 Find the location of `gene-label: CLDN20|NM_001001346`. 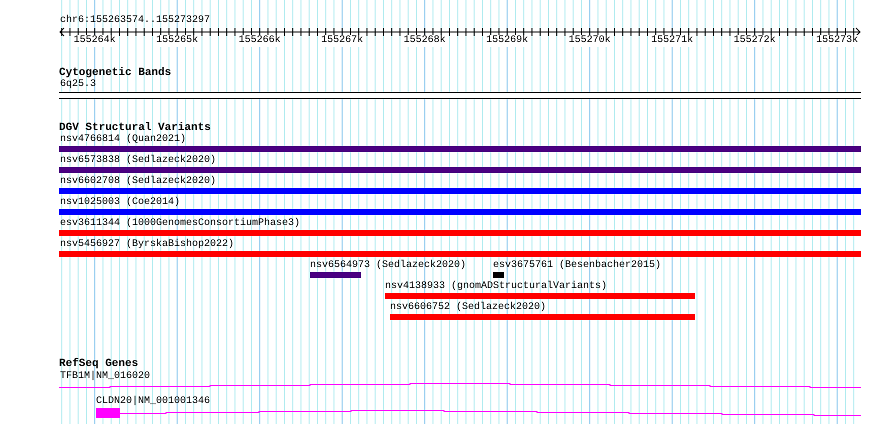

gene-label: CLDN20|NM_001001346 is located at coordinates (153, 402).